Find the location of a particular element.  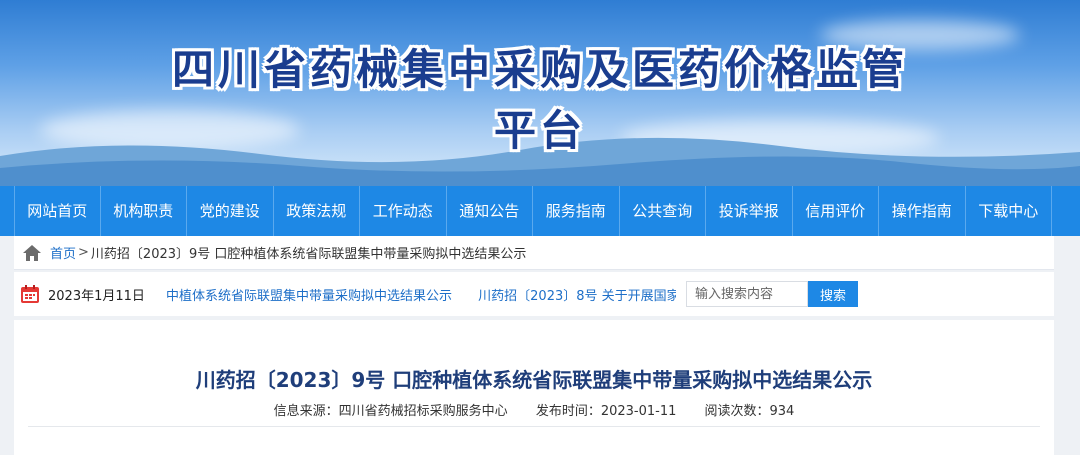

breadcrumb-current: 川药招〔2023〕9号 口腔种植体系统省际联盟集中带量采购拟中选结果公示 is located at coordinates (308, 254).